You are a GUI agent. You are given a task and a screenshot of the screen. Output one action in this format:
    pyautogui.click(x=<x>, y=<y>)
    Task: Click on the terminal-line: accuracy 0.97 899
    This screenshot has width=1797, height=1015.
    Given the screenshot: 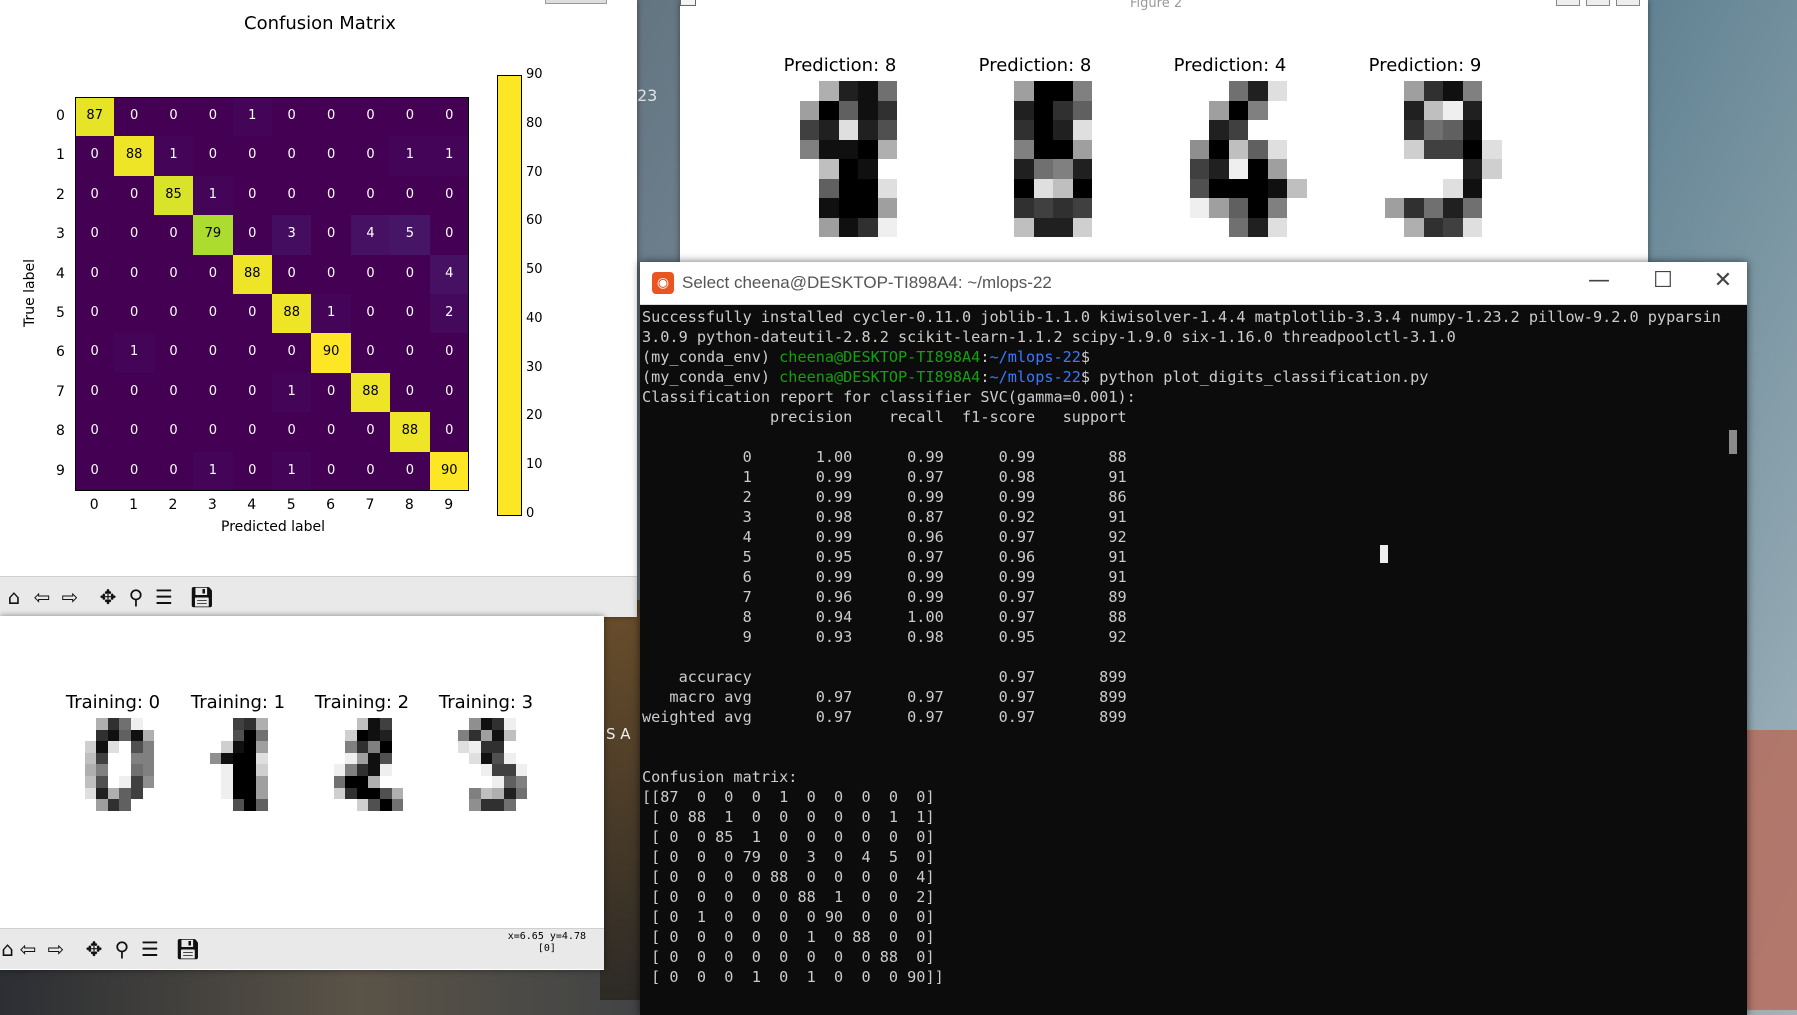 What is the action you would take?
    pyautogui.click(x=884, y=677)
    